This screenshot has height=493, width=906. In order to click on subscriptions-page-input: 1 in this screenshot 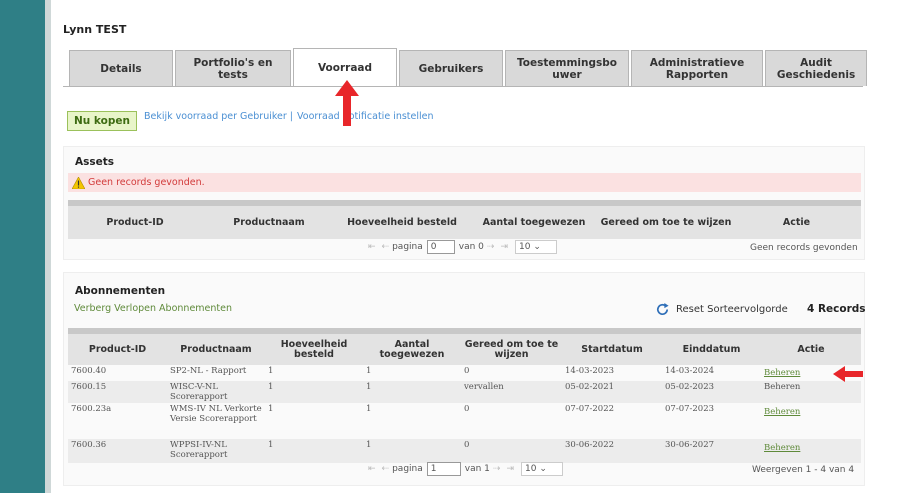, I will do `click(443, 469)`.